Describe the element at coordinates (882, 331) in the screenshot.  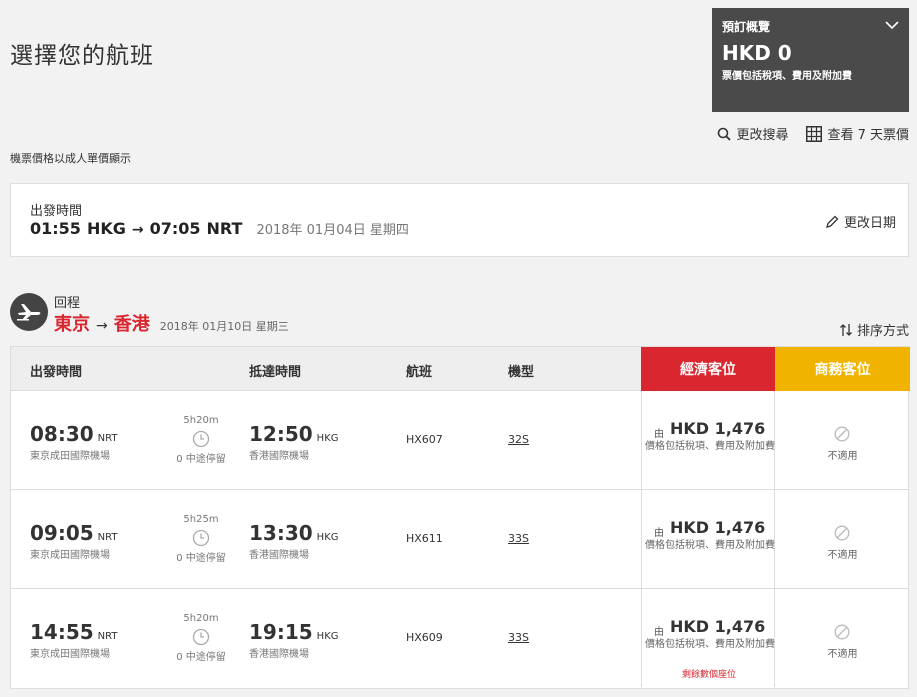
I see `sort-label: 排序方式` at that location.